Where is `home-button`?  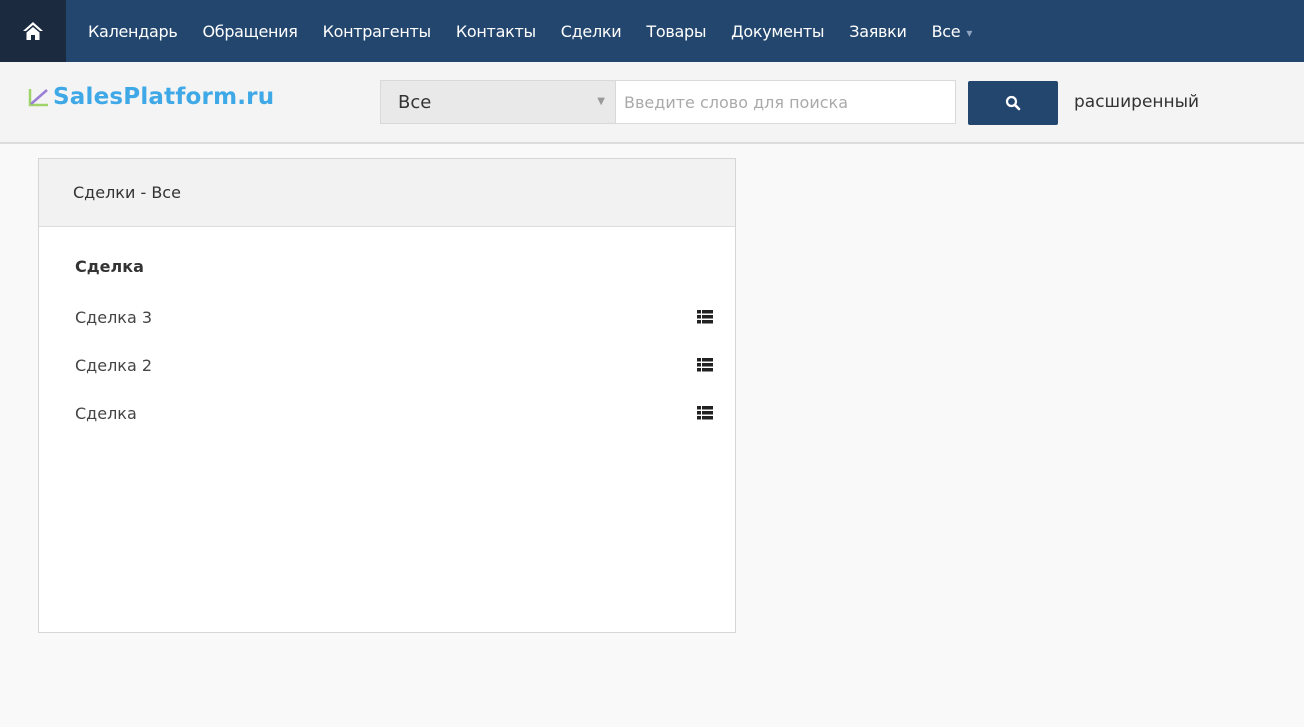
home-button is located at coordinates (33, 31).